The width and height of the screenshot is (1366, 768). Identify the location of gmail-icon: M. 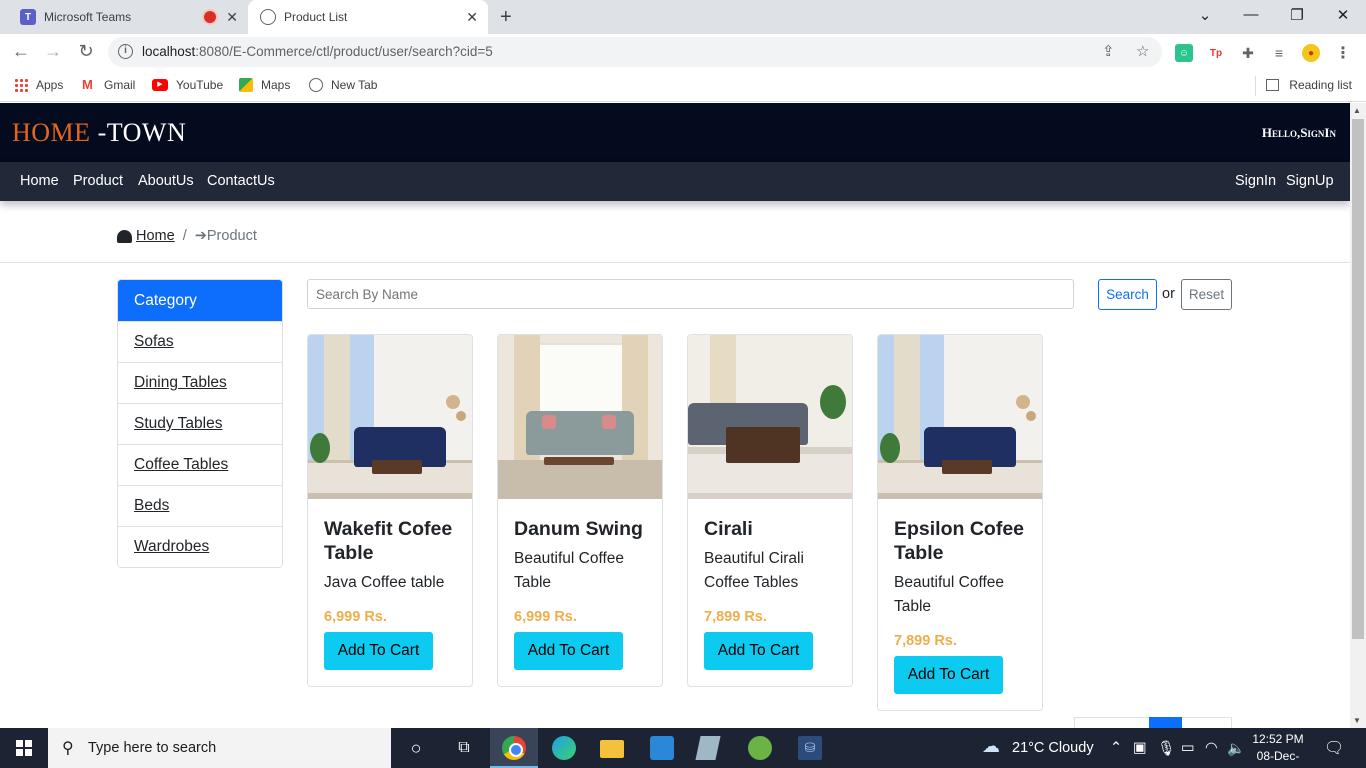
(87, 84).